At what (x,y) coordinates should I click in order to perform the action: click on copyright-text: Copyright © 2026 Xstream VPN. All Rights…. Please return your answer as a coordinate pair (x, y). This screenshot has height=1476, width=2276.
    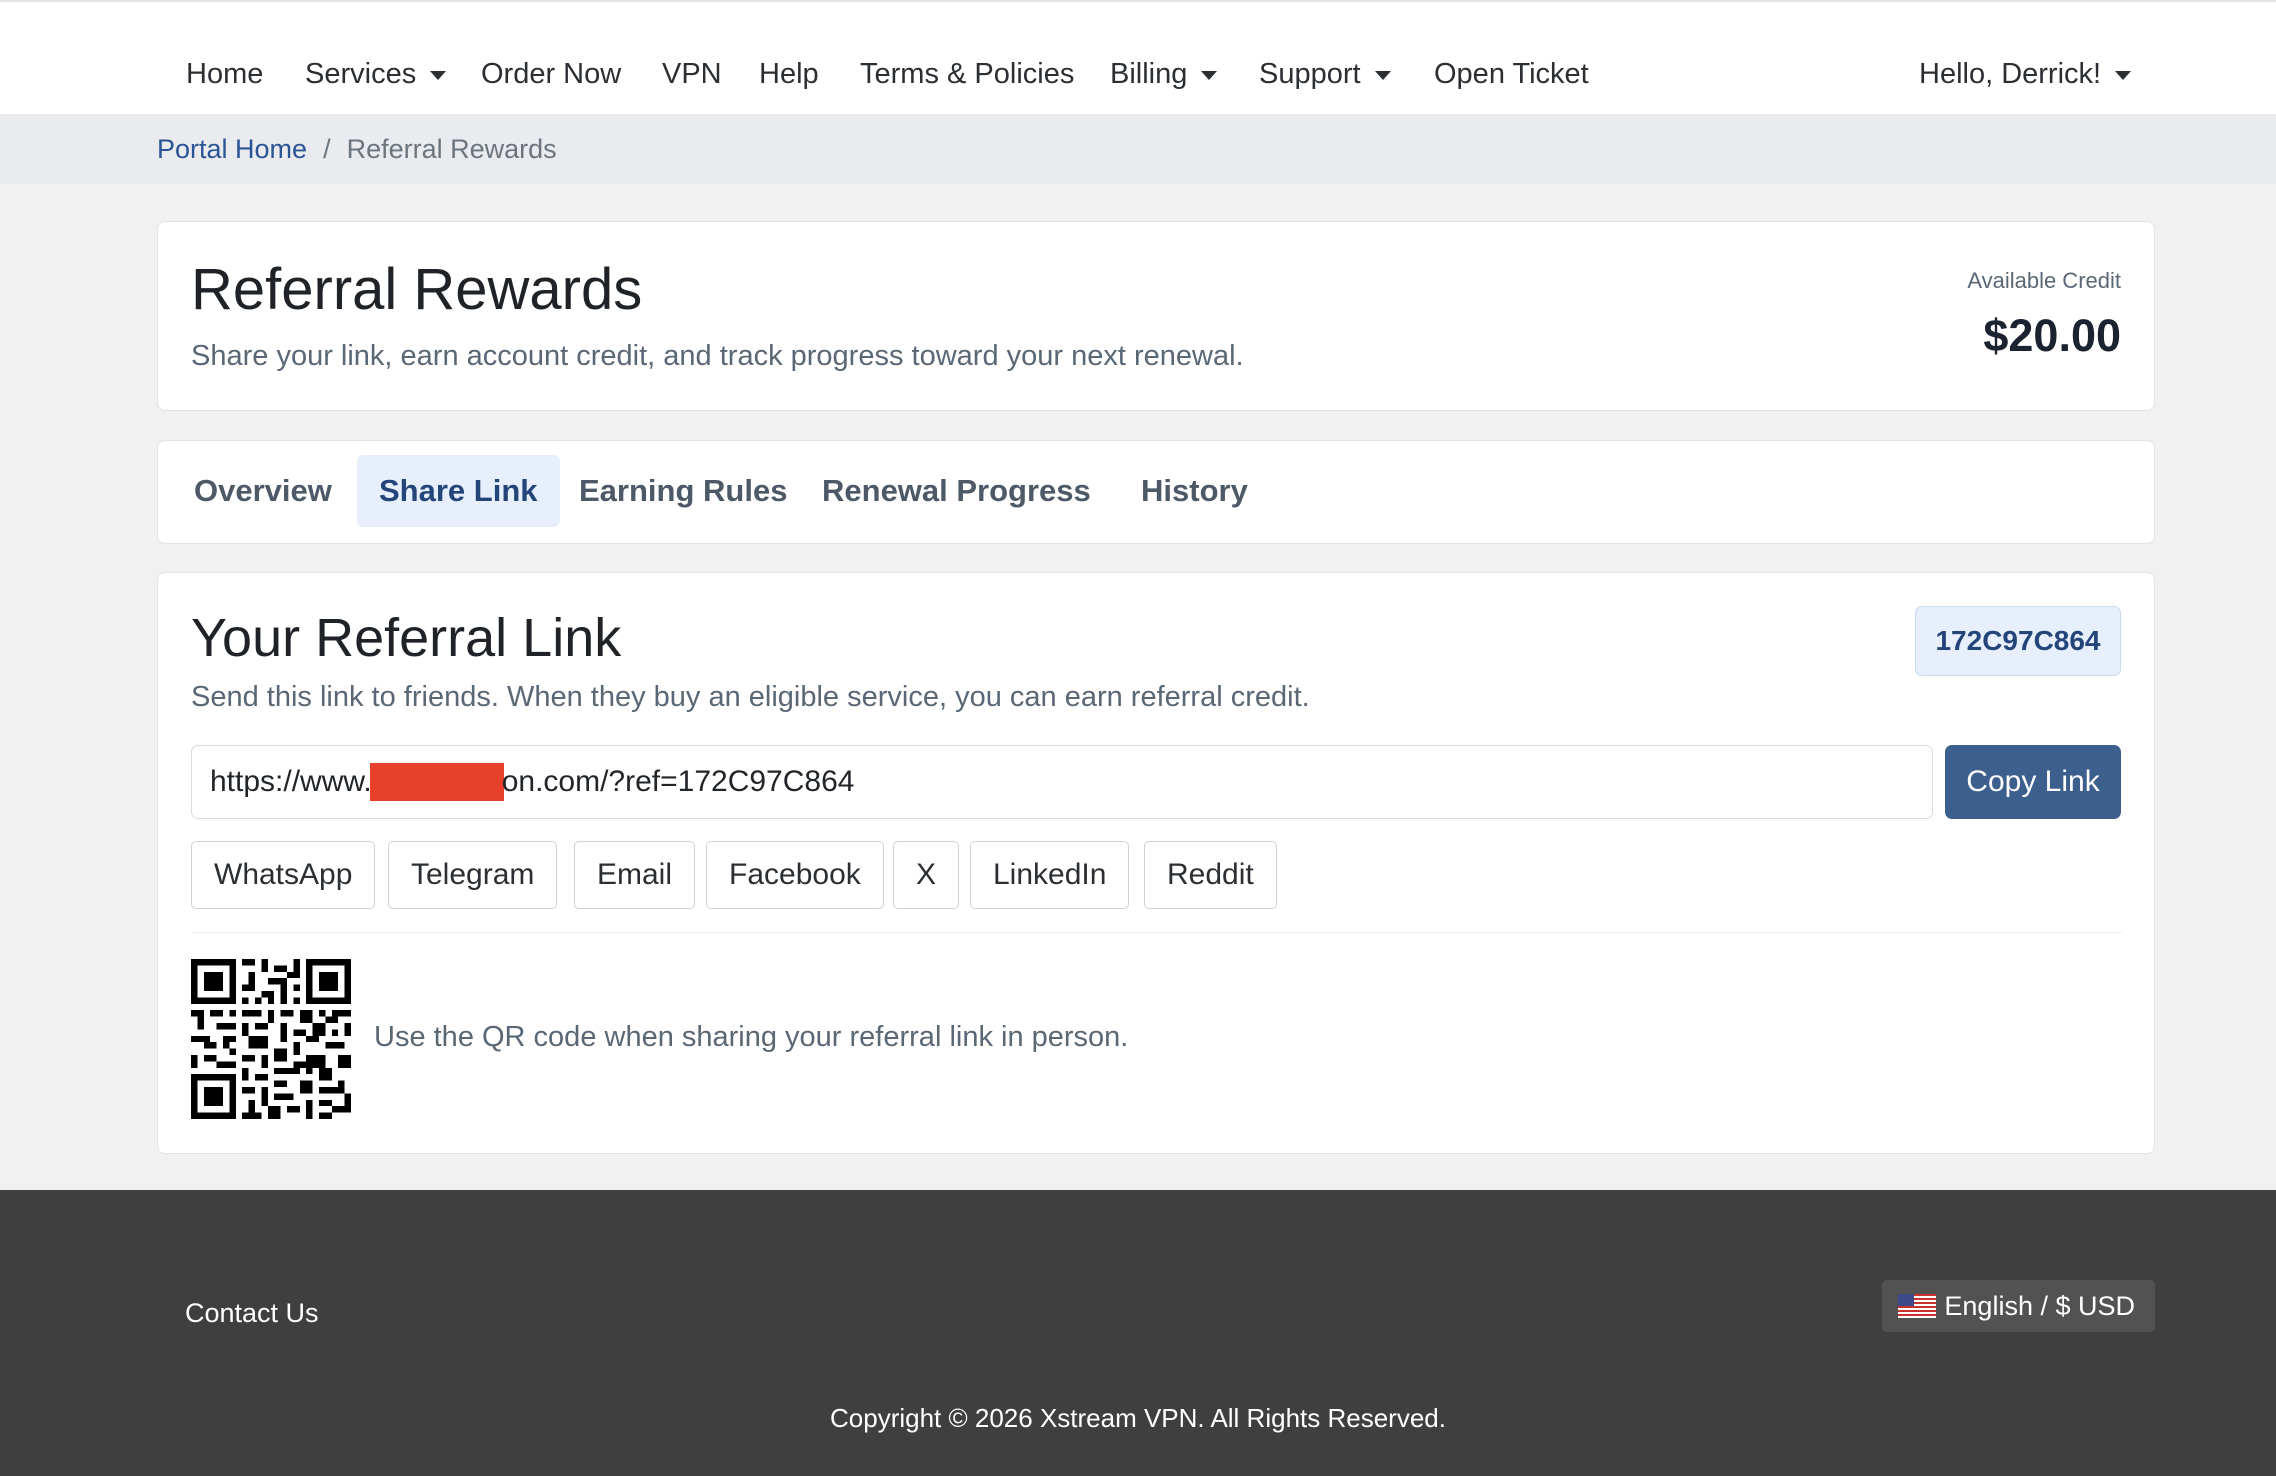
    Looking at the image, I should click on (1138, 1418).